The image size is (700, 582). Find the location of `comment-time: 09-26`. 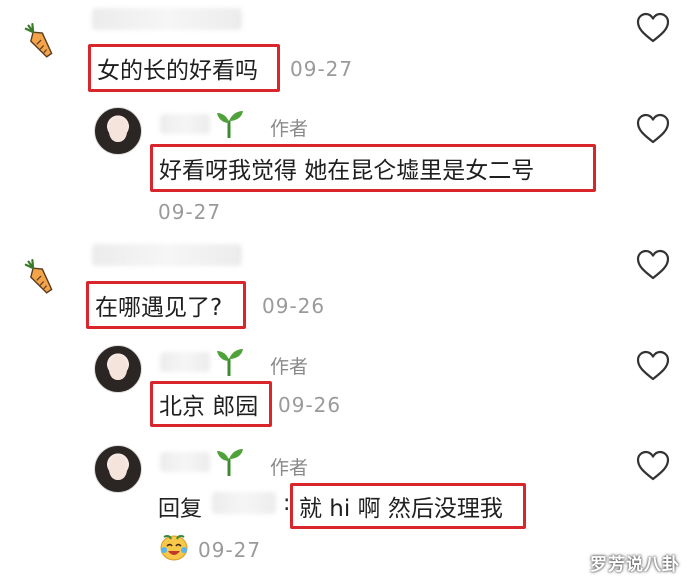

comment-time: 09-26 is located at coordinates (294, 306).